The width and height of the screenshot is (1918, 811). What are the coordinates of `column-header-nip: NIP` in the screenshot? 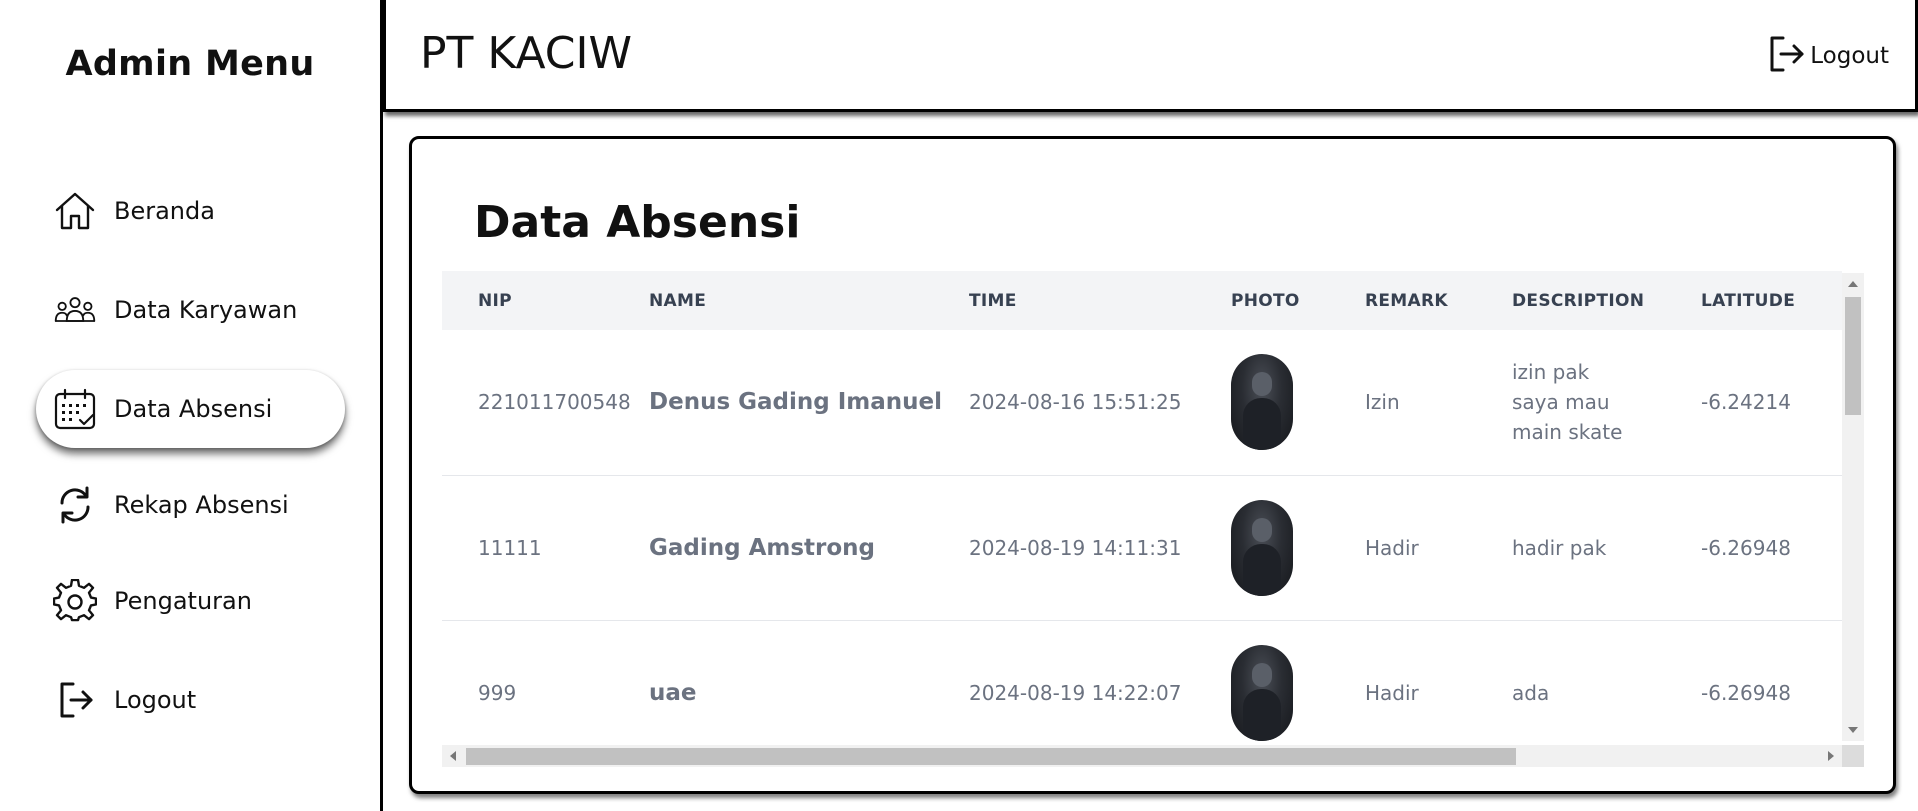 It's located at (545, 300).